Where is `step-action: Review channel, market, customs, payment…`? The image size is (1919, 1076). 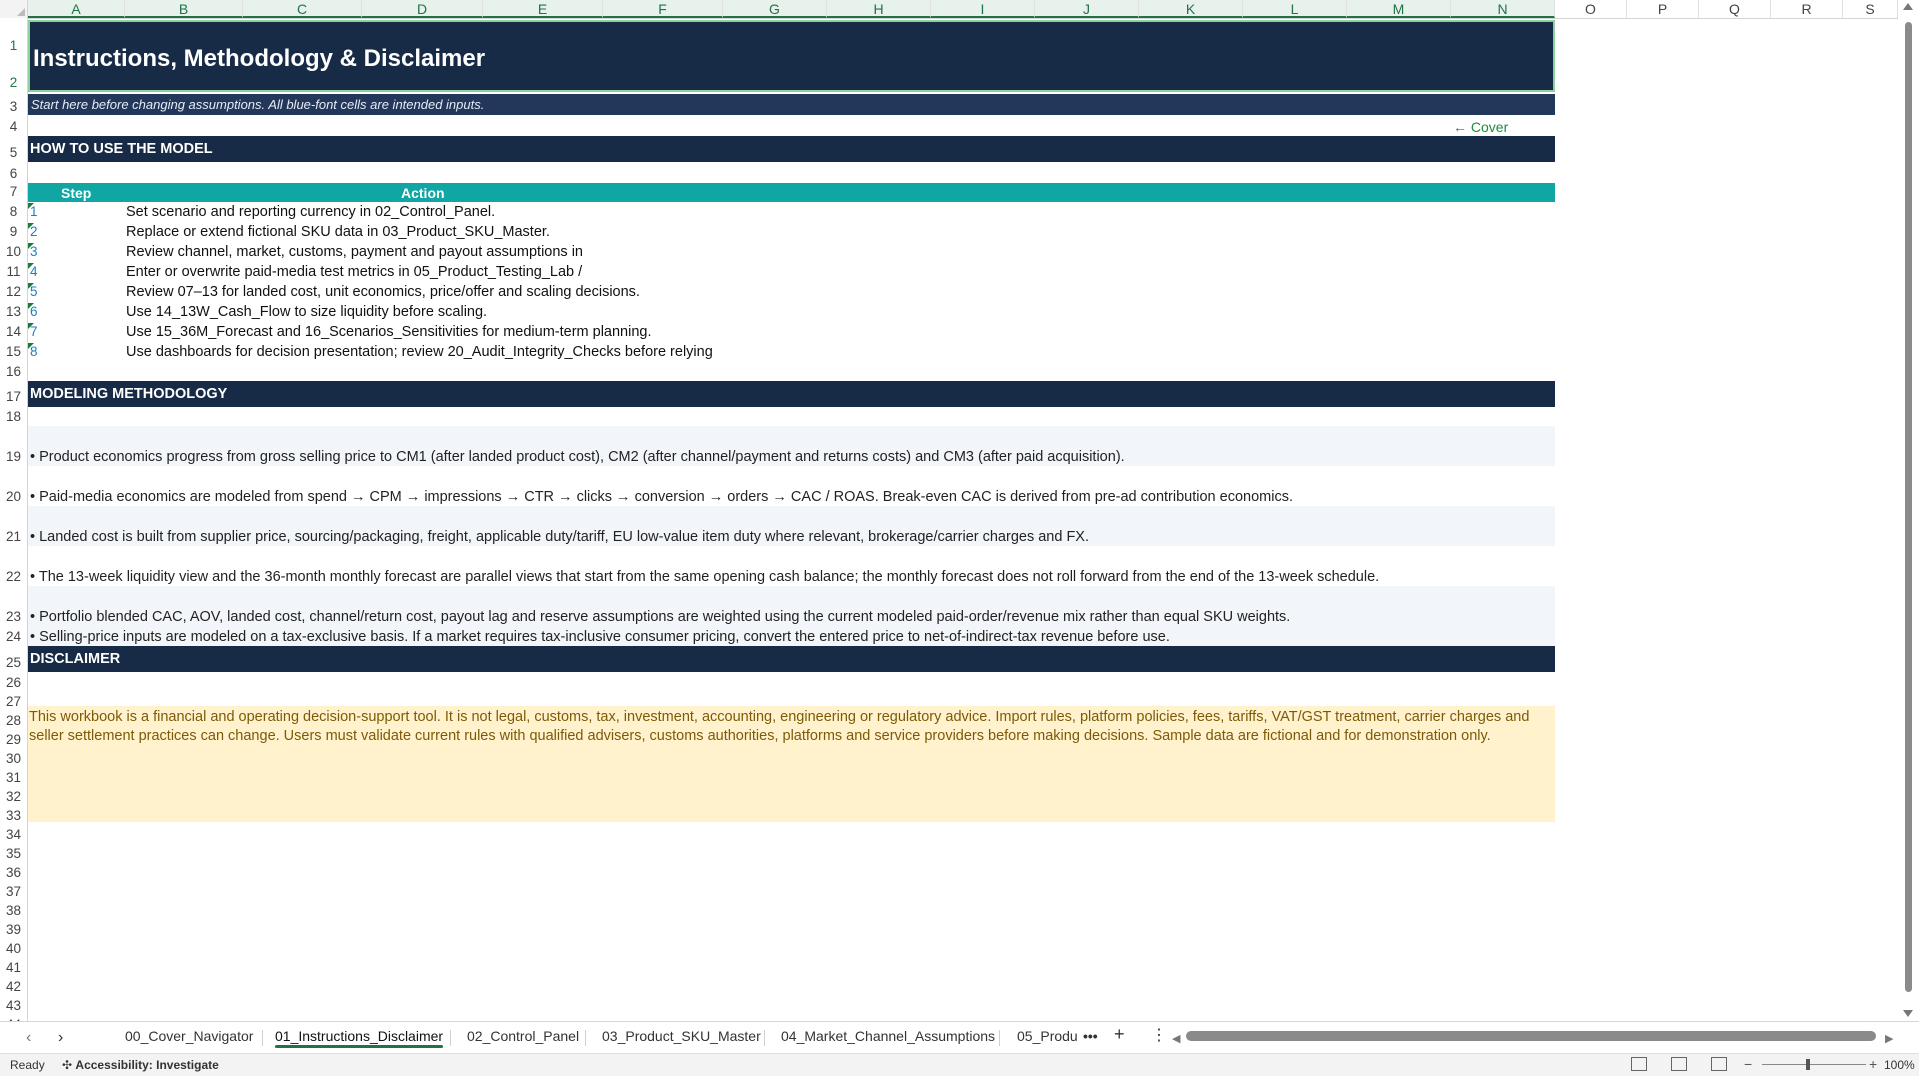
step-action: Review channel, market, customs, payment… is located at coordinates (354, 252).